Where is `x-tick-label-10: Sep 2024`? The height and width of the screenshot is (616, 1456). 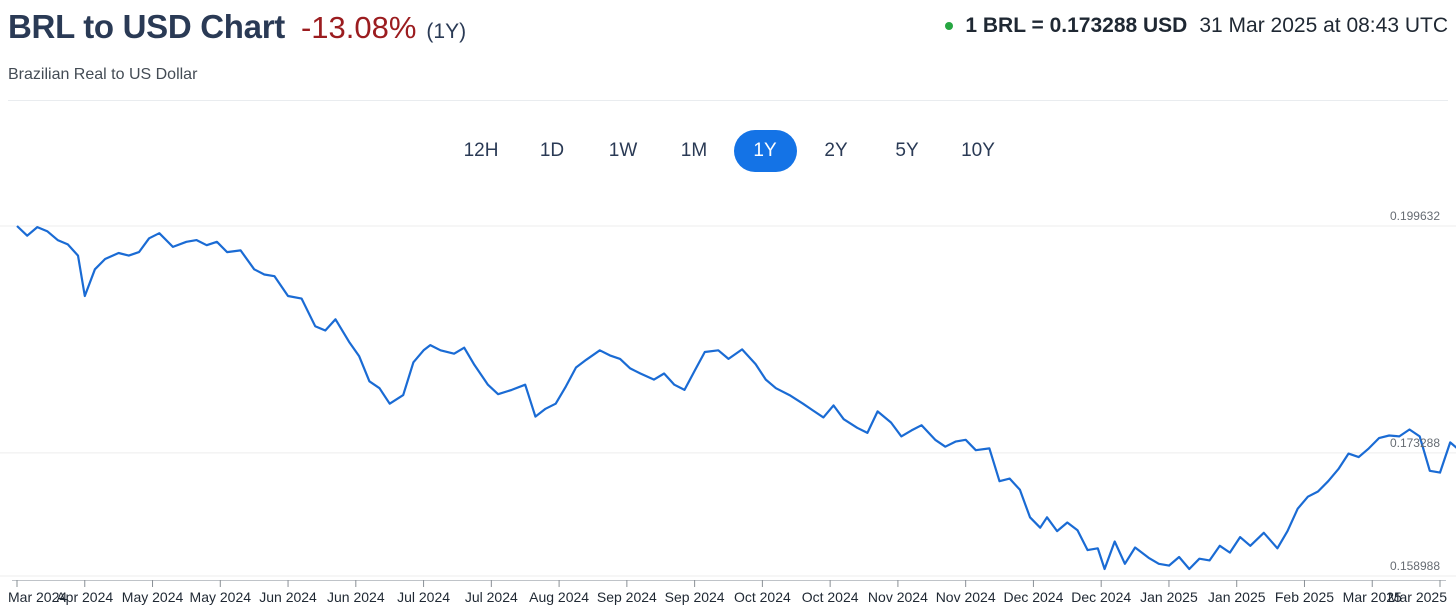
x-tick-label-10: Sep 2024 is located at coordinates (695, 597).